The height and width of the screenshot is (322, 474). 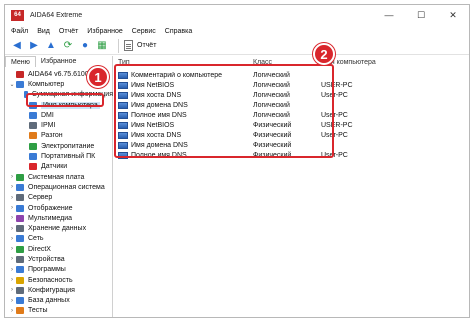 What do you see at coordinates (58, 61) in the screenshot?
I see `tab-favorites: Избранное` at bounding box center [58, 61].